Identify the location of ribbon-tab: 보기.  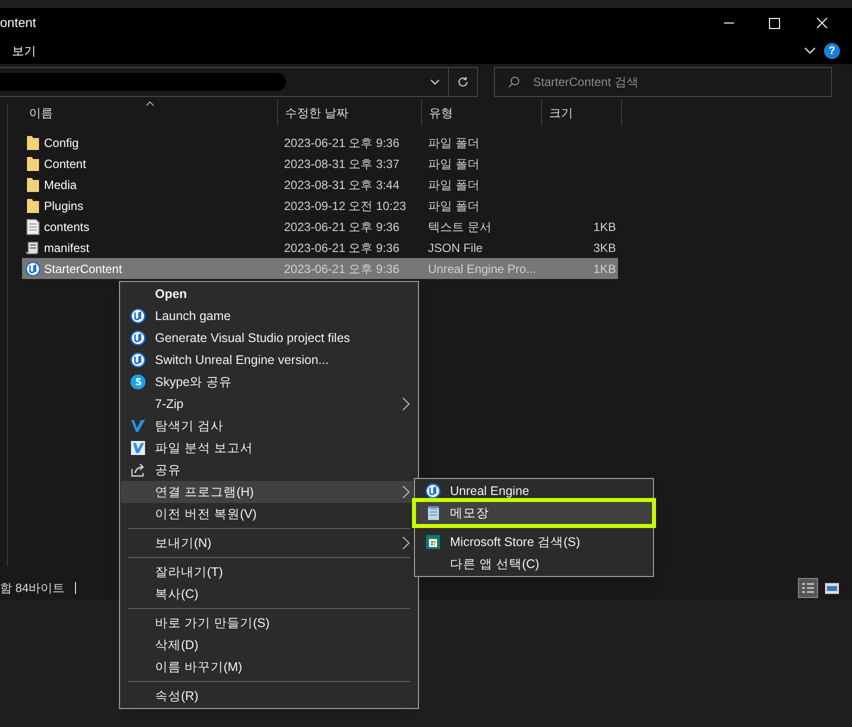
(408, 51).